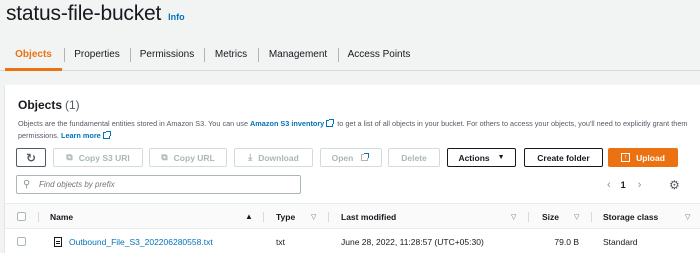 This screenshot has width=700, height=253. Describe the element at coordinates (72, 105) in the screenshot. I see `object-count: (1)` at that location.